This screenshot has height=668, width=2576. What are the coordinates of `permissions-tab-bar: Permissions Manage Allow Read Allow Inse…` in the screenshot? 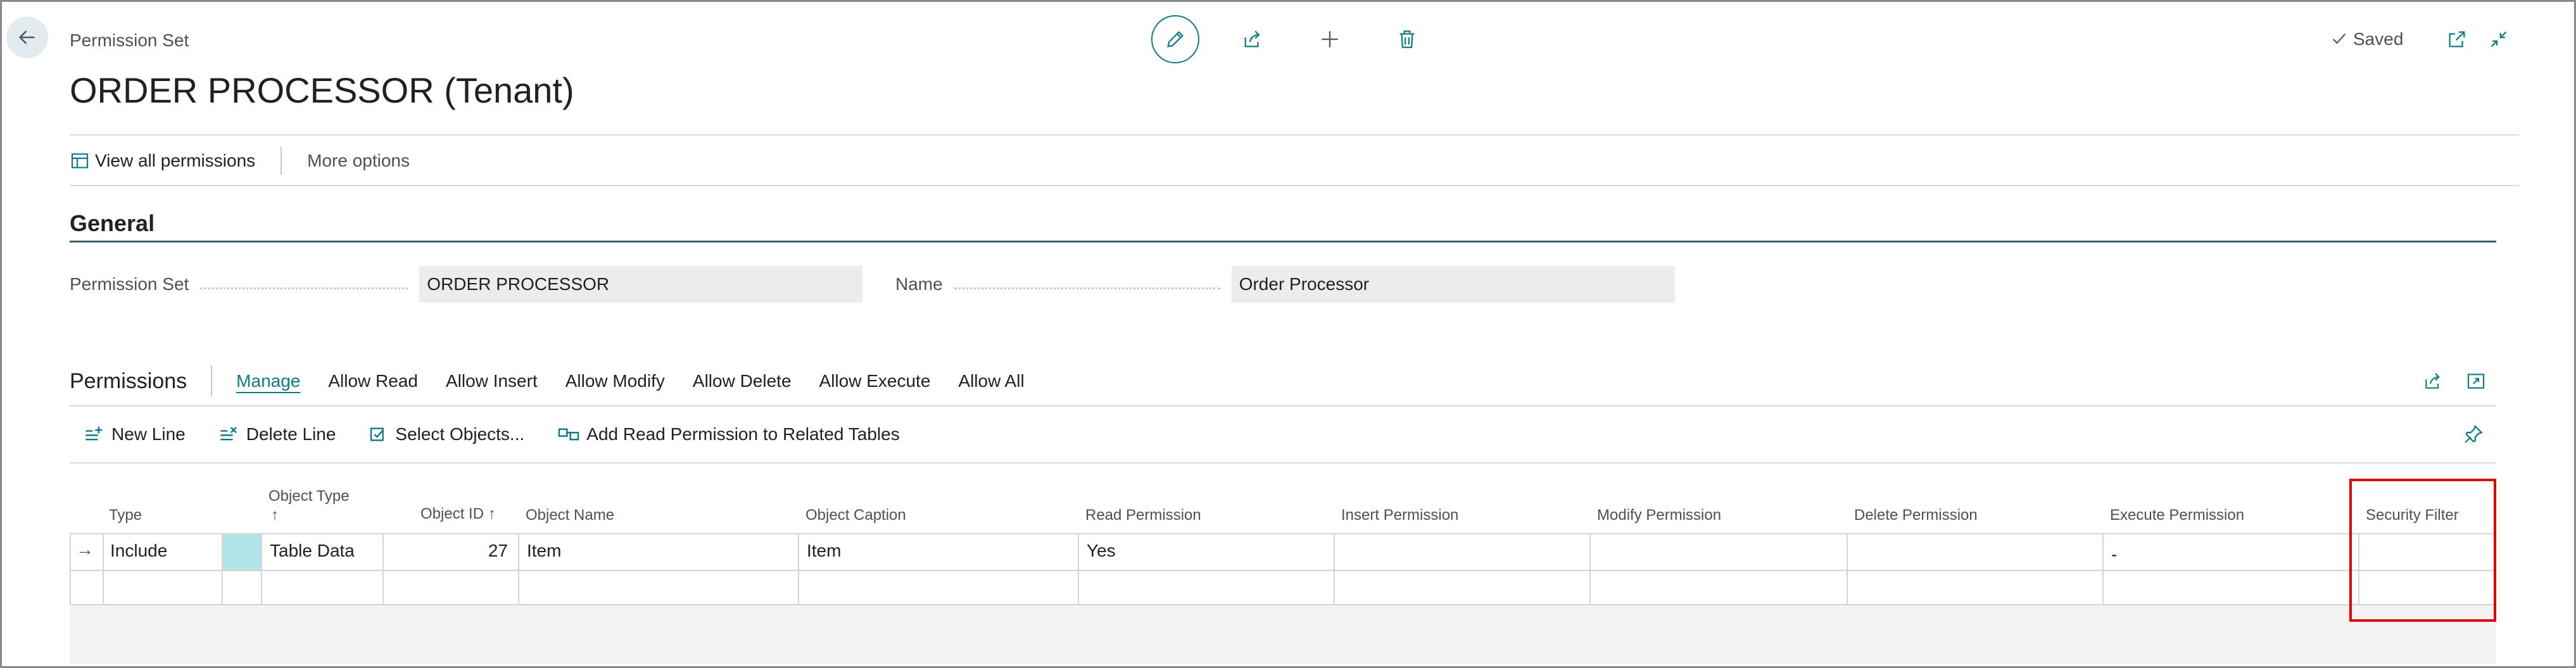 It's located at (561, 381).